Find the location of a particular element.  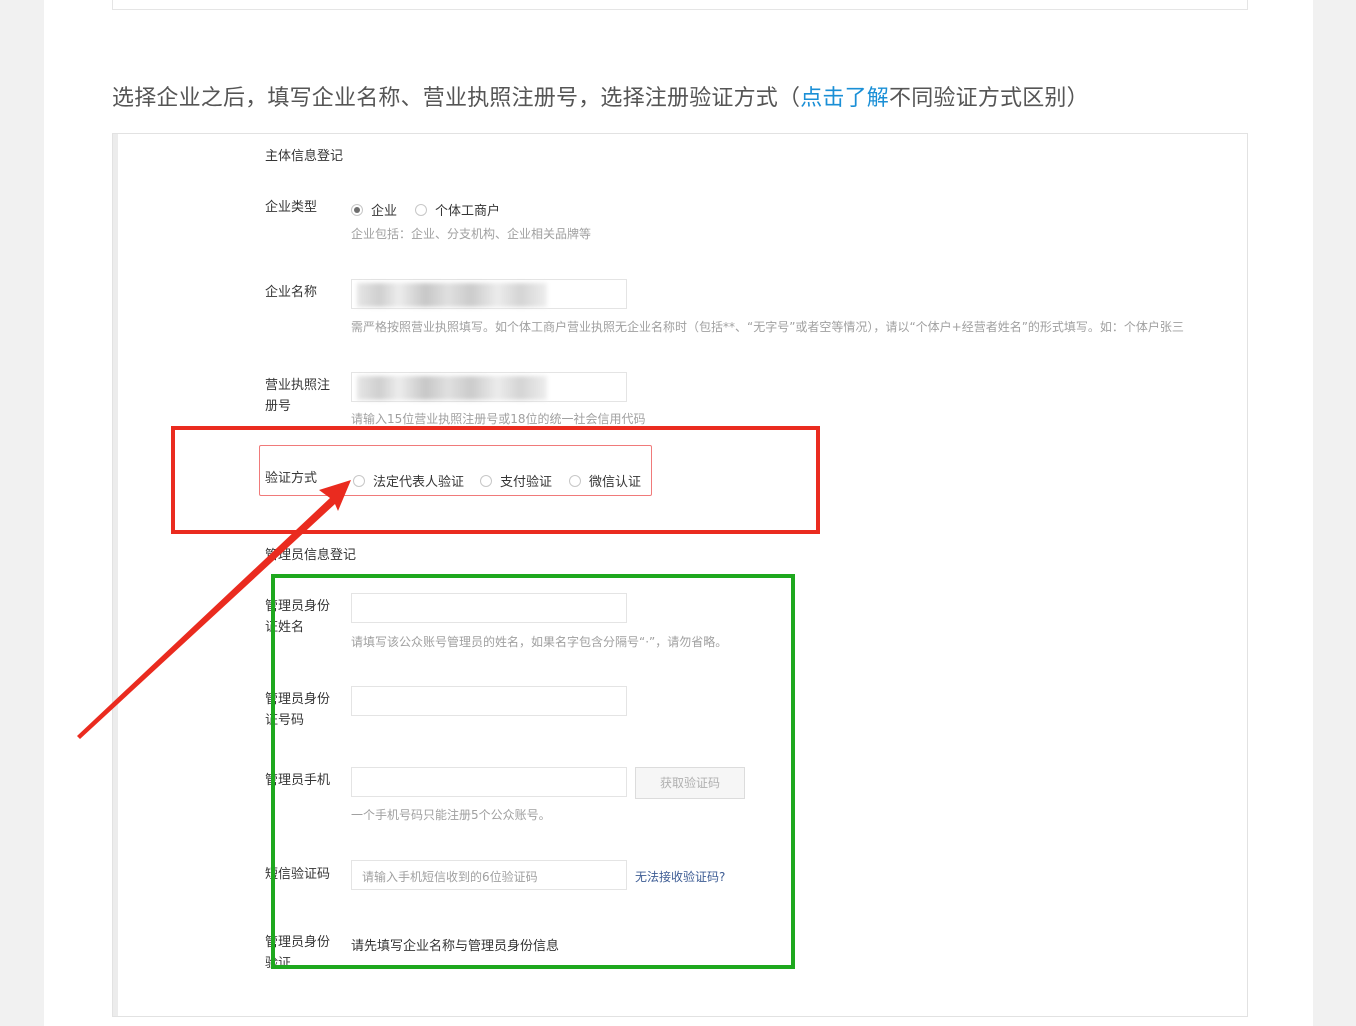

admin-section-title: 管理员信息登记 is located at coordinates (311, 555).